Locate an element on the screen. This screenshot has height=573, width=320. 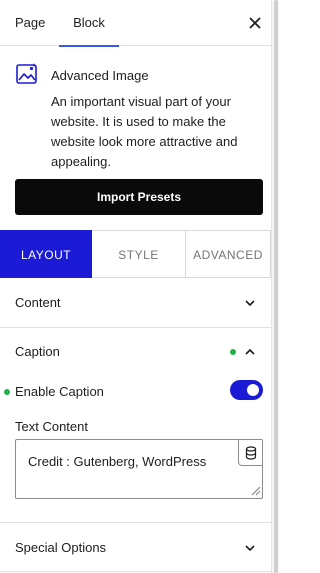
tab-block-label: Block is located at coordinates (89, 22).